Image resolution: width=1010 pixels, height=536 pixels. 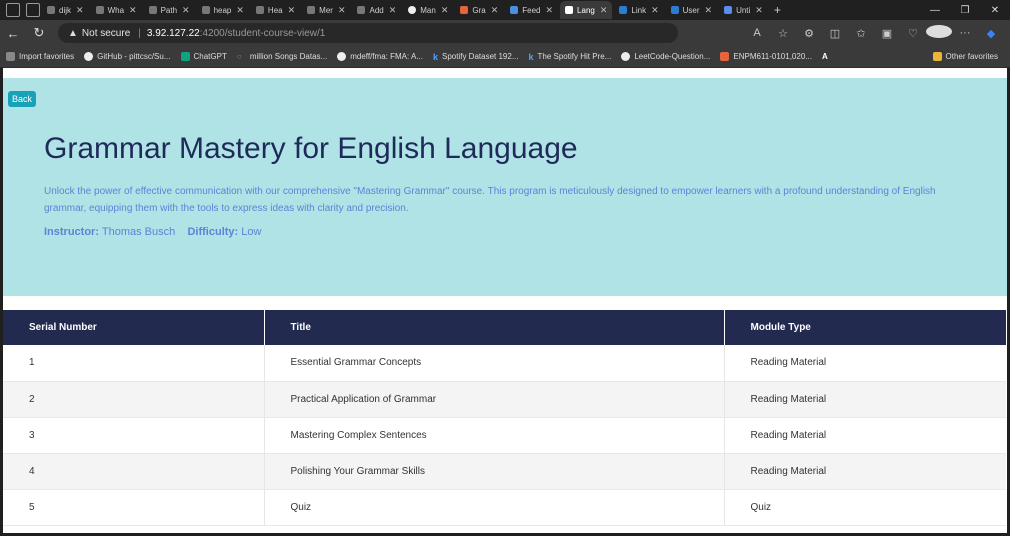 I want to click on bookmark-label: Import favorites, so click(x=47, y=56).